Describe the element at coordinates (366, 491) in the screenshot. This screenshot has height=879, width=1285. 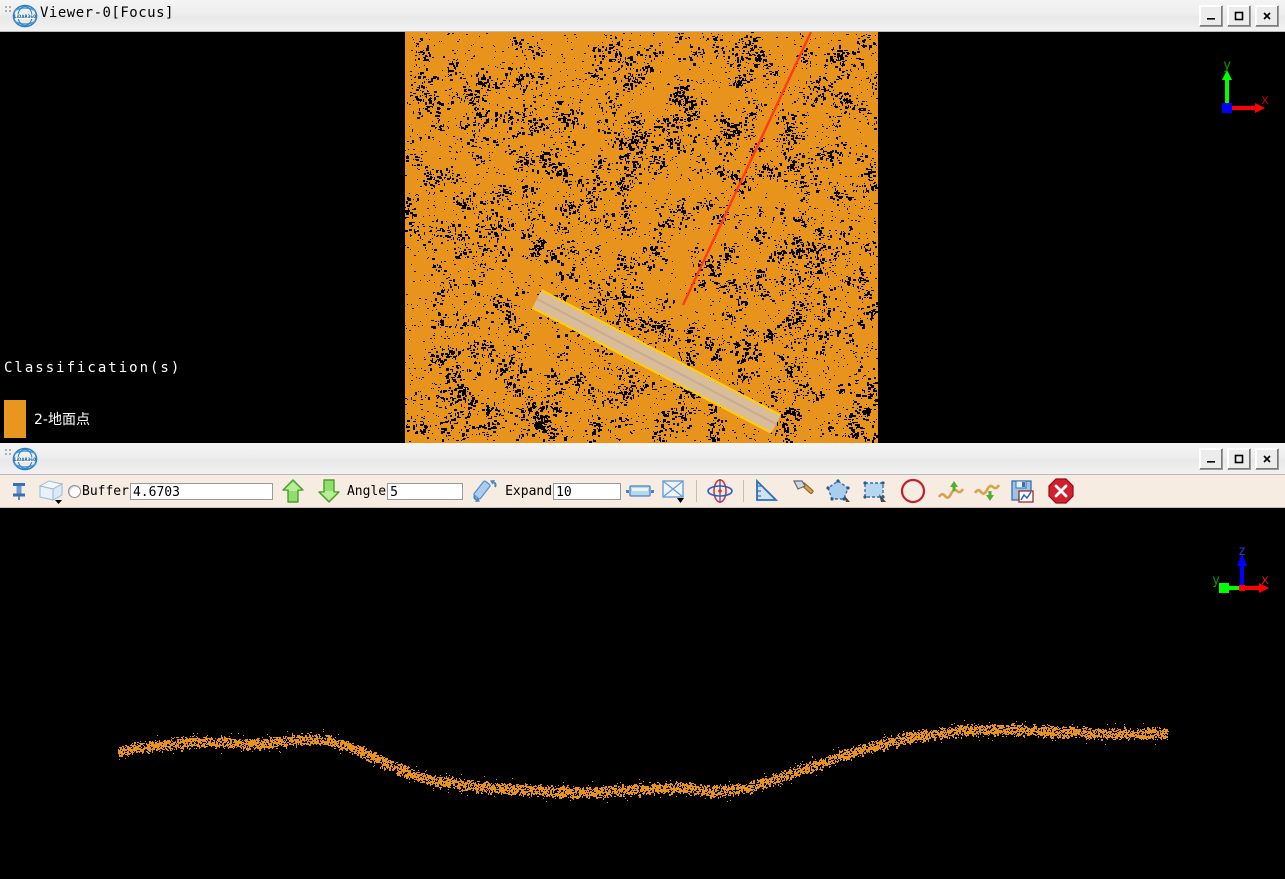
I see `angle-label: Angle` at that location.